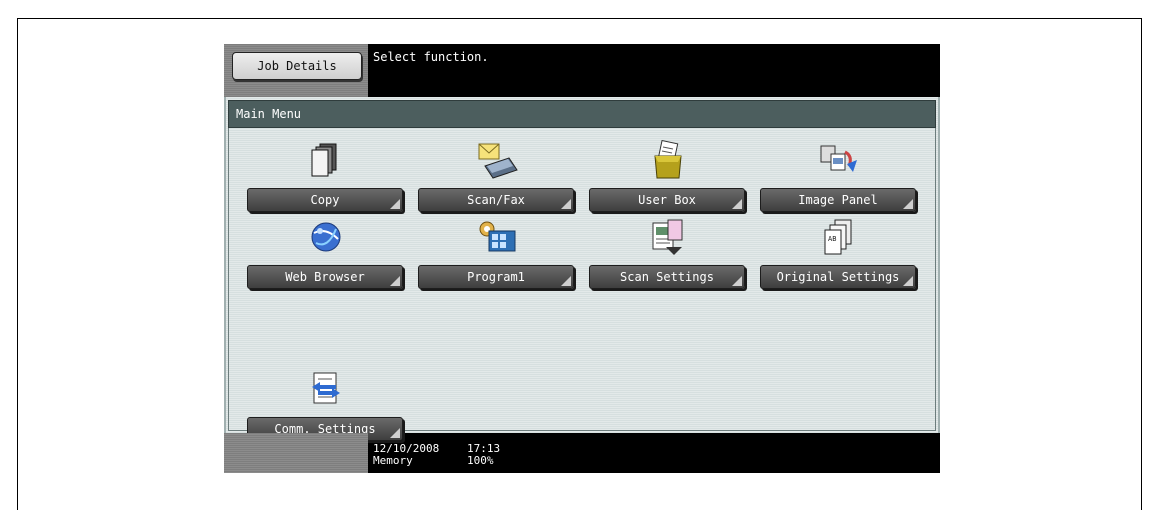  Describe the element at coordinates (480, 460) in the screenshot. I see `footer-memory-value: 100%` at that location.